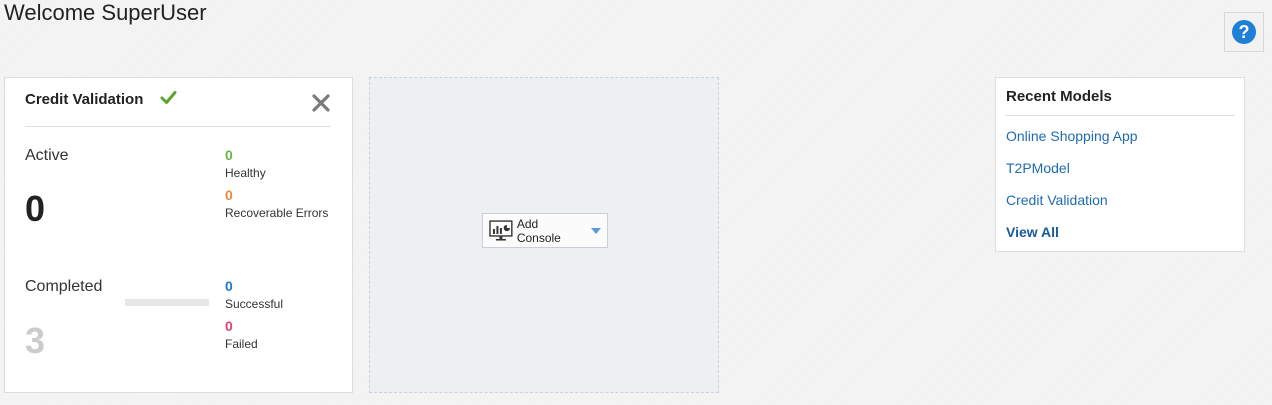  I want to click on completed-label: Completed, so click(64, 286).